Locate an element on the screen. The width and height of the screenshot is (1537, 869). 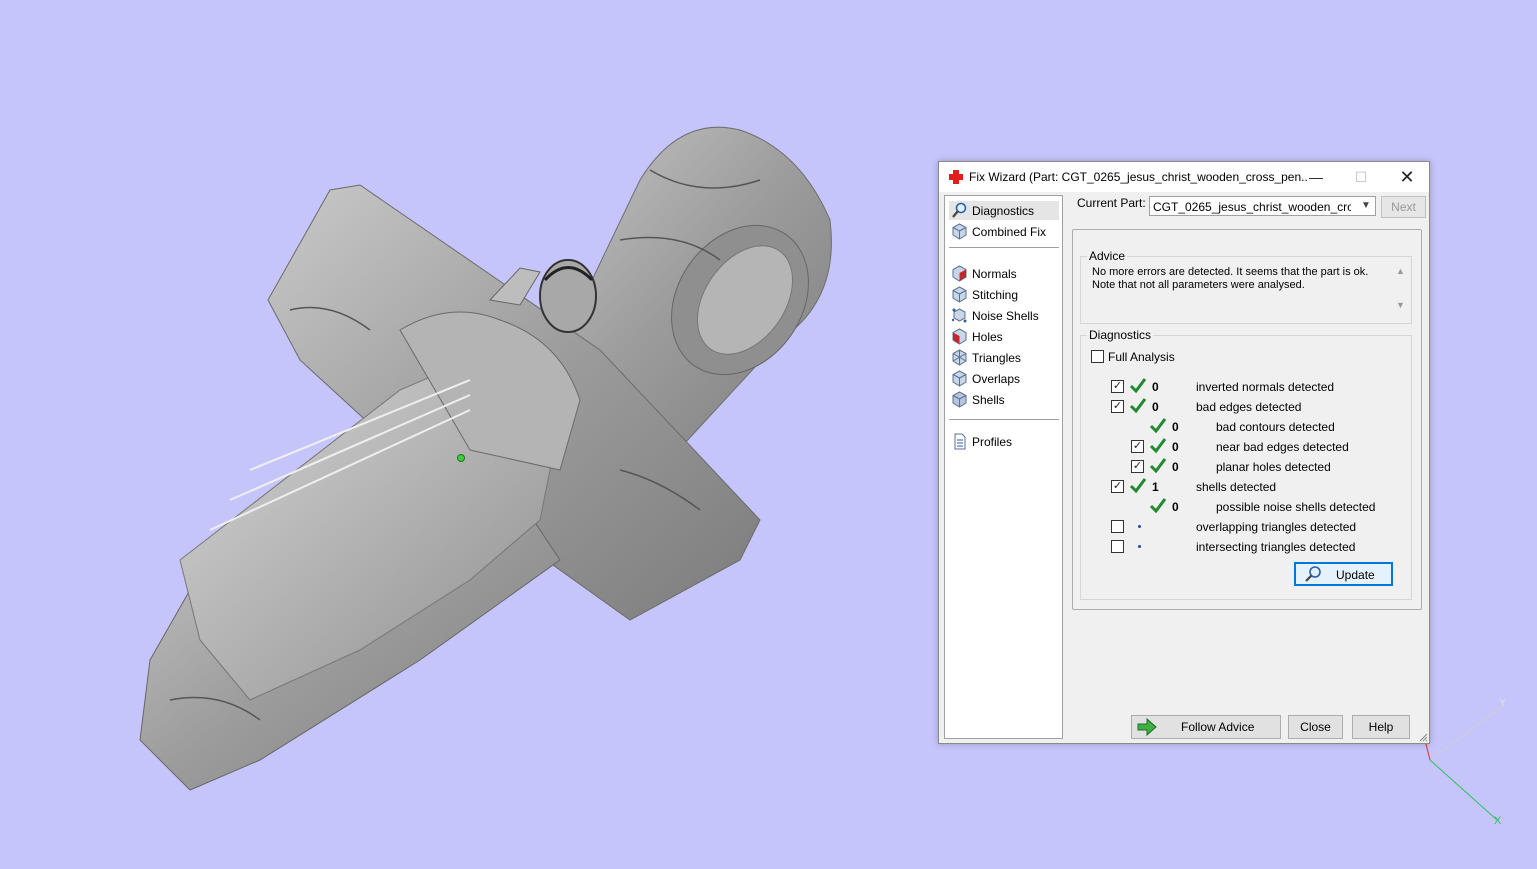
scroll-down-icon: ▼ is located at coordinates (1400, 305).